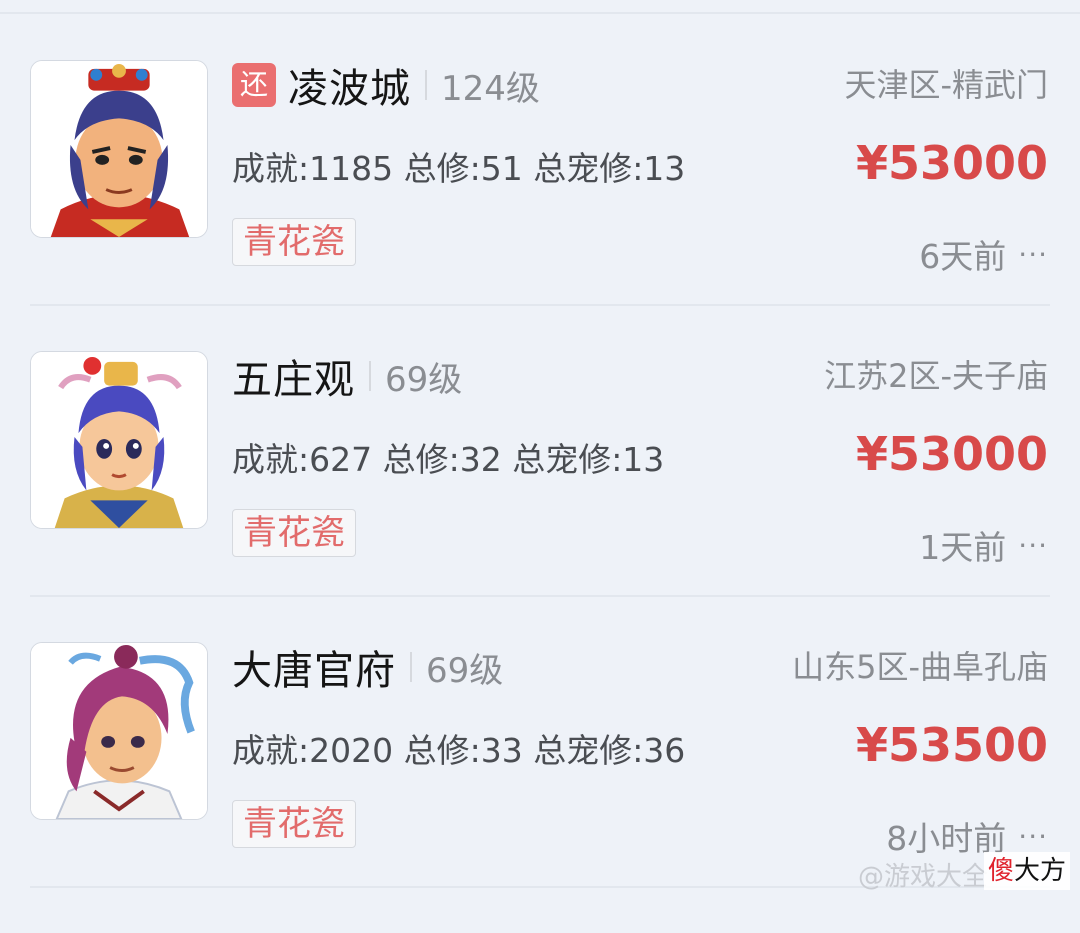 This screenshot has height=933, width=1080. What do you see at coordinates (946, 85) in the screenshot?
I see `server-name: 天津区-精武门` at bounding box center [946, 85].